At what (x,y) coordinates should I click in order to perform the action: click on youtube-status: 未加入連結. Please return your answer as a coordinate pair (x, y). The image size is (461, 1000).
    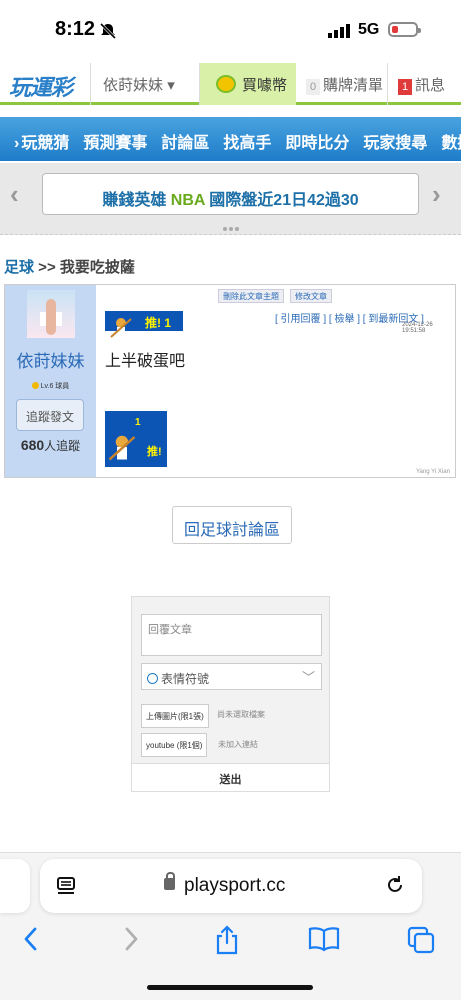
    Looking at the image, I should click on (238, 744).